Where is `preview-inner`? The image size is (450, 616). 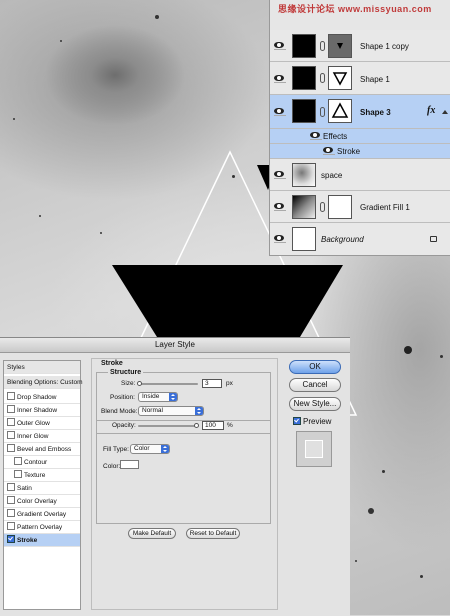
preview-inner is located at coordinates (314, 449).